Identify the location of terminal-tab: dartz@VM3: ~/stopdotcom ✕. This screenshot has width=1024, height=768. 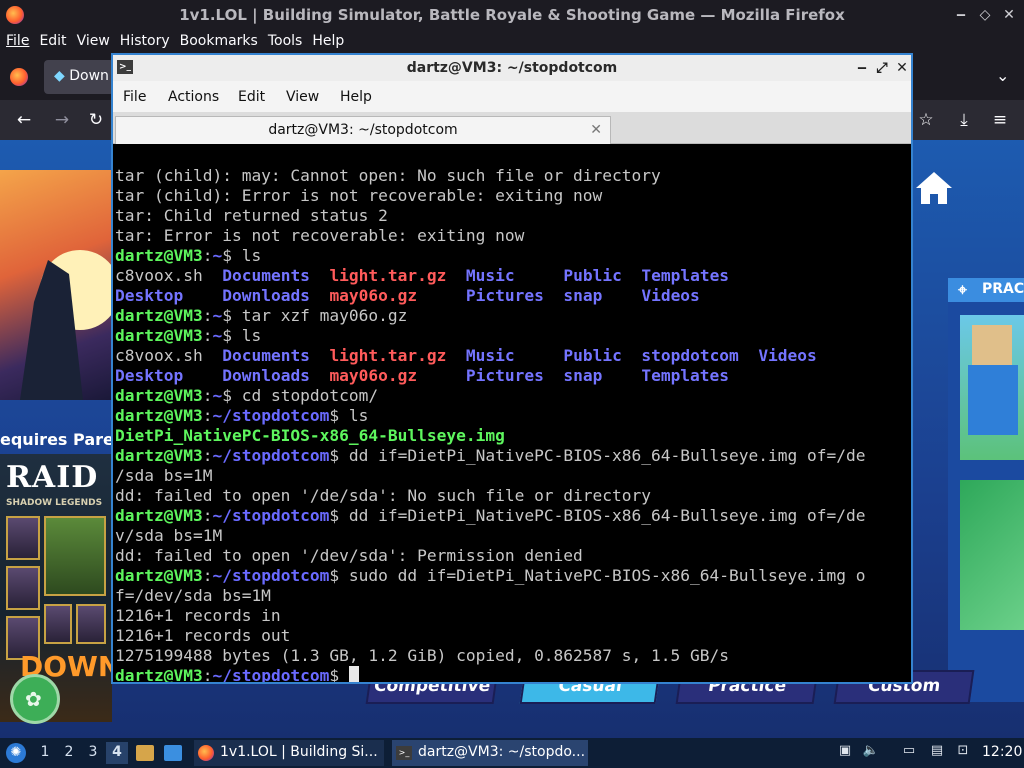
(363, 130).